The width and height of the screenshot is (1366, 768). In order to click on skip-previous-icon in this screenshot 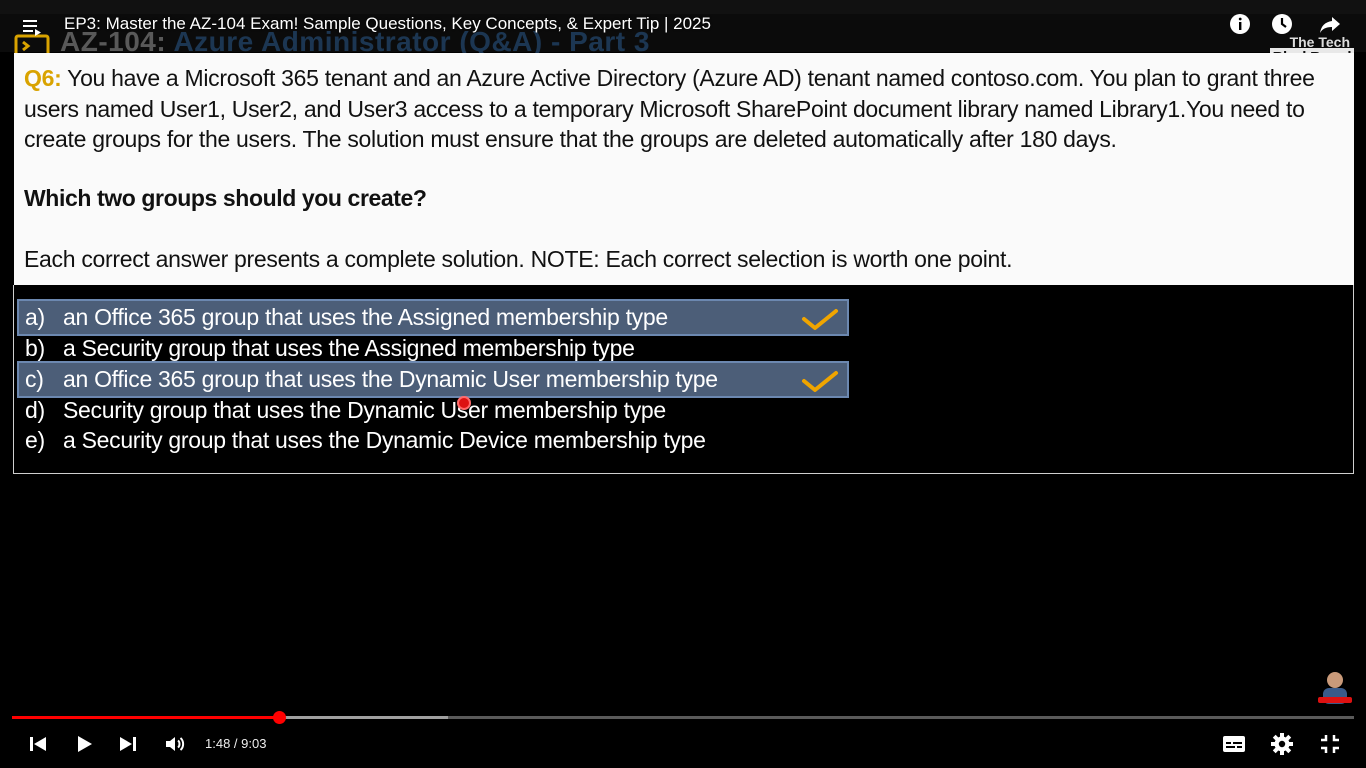, I will do `click(38, 744)`.